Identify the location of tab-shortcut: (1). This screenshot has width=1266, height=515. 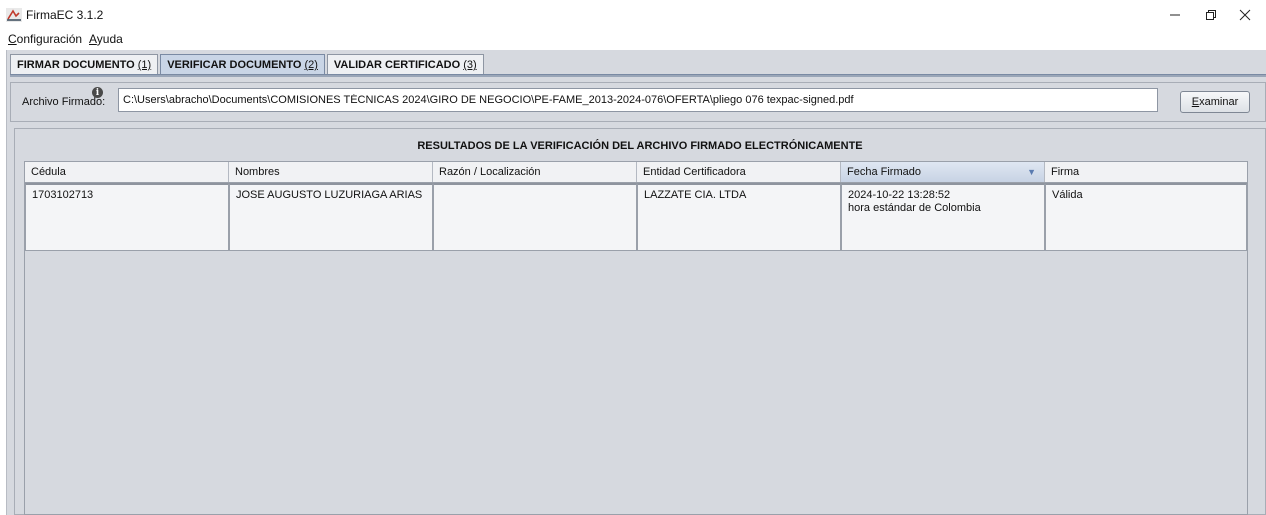
(144, 65).